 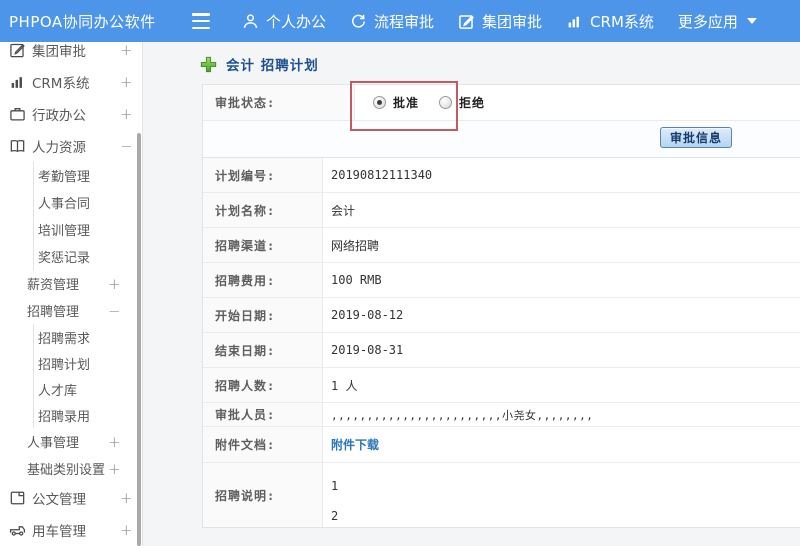 What do you see at coordinates (406, 103) in the screenshot?
I see `radio-label: 批准` at bounding box center [406, 103].